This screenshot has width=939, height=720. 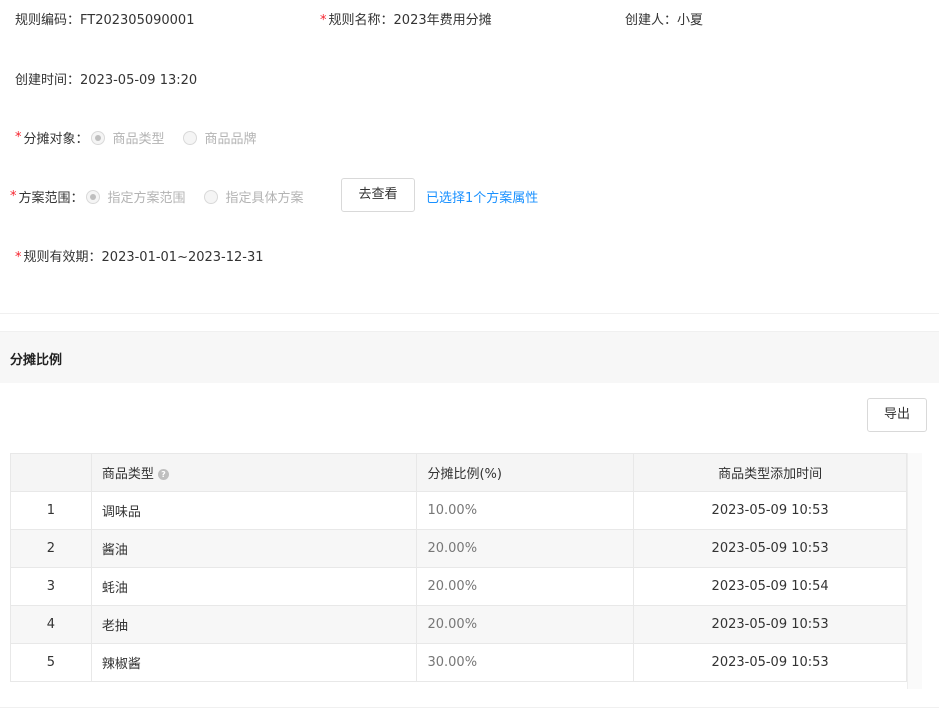 I want to click on validity-field: * 规则有效期：2023-01-01~2023-12-31, so click(x=139, y=255).